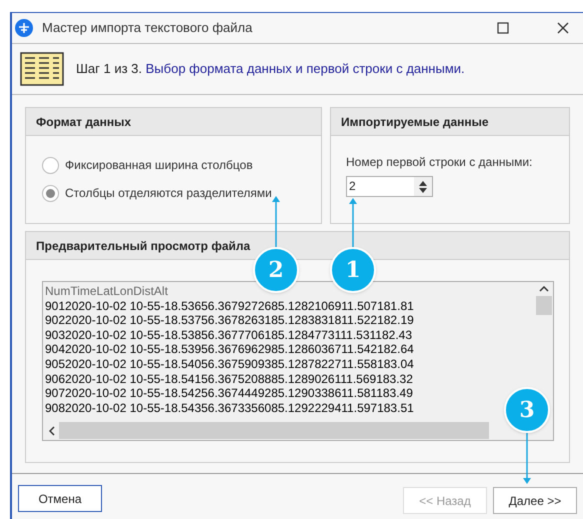 The height and width of the screenshot is (519, 583). I want to click on preview-line: 9052020-10-02 10-55-18.54056.3675909385.1287822711.558183.04, so click(229, 364).